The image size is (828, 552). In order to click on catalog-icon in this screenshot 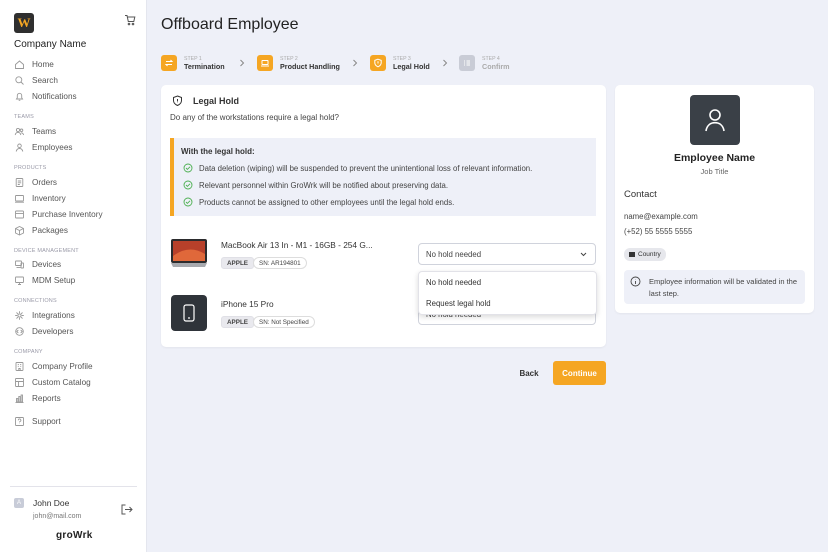, I will do `click(19, 382)`.